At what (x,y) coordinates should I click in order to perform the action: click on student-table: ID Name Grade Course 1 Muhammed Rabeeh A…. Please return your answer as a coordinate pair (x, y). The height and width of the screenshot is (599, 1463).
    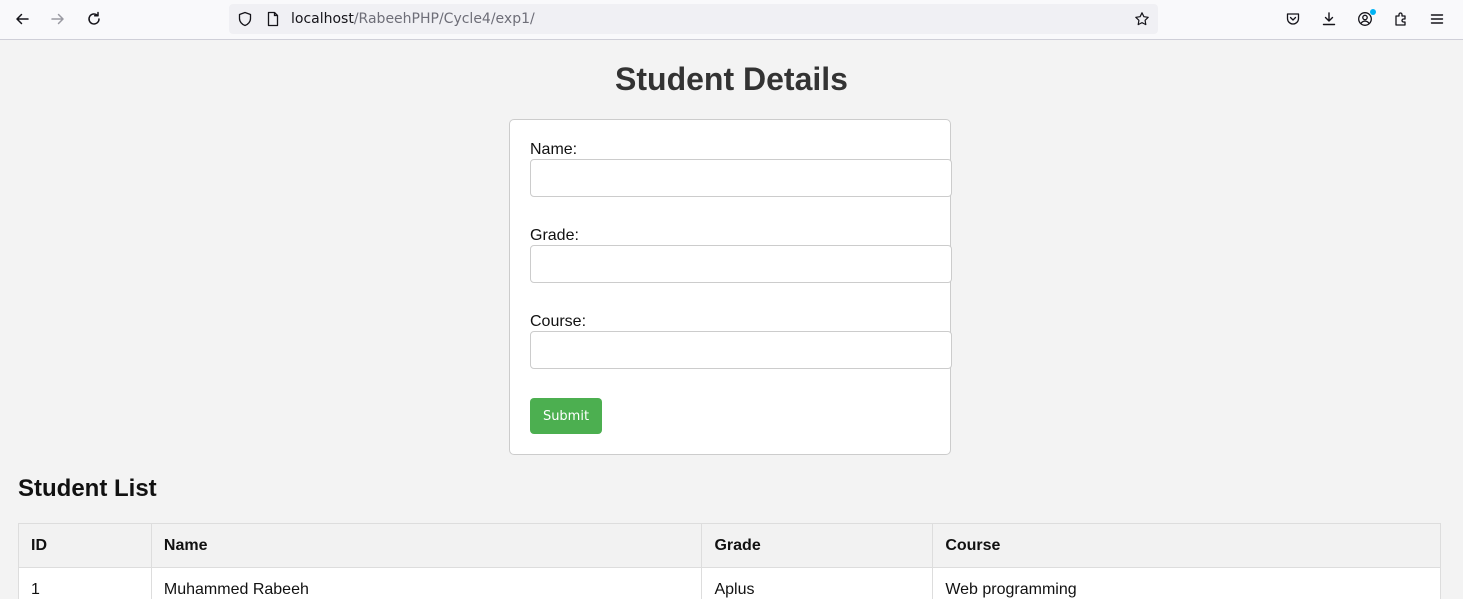
    Looking at the image, I should click on (729, 561).